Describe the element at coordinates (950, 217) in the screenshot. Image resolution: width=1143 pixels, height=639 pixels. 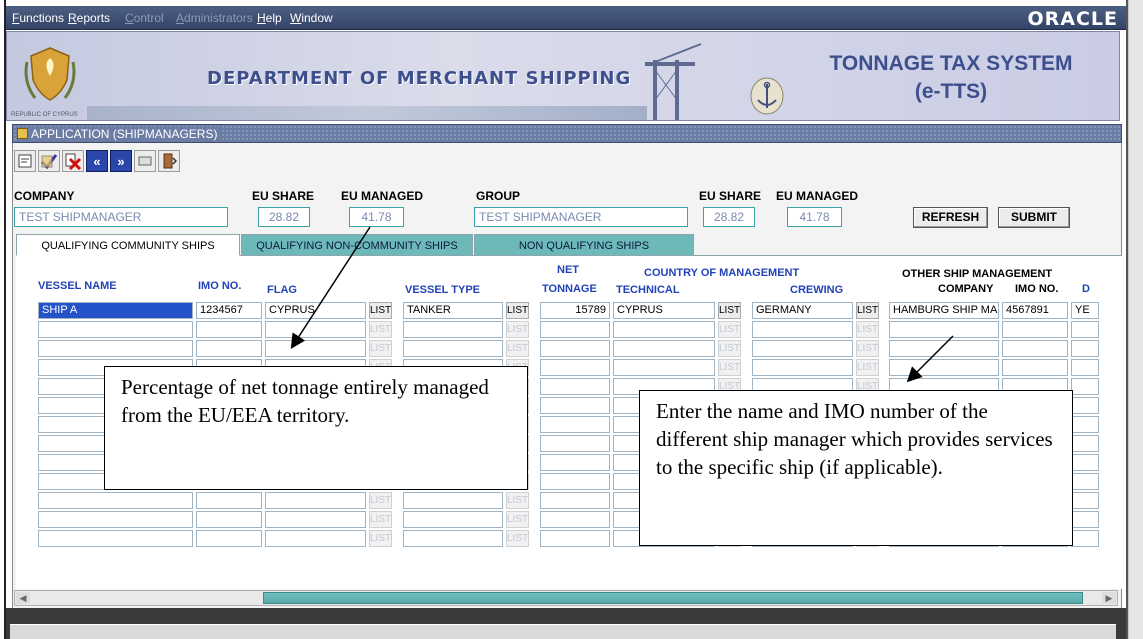
I see `refresh-button: REFRESH` at that location.